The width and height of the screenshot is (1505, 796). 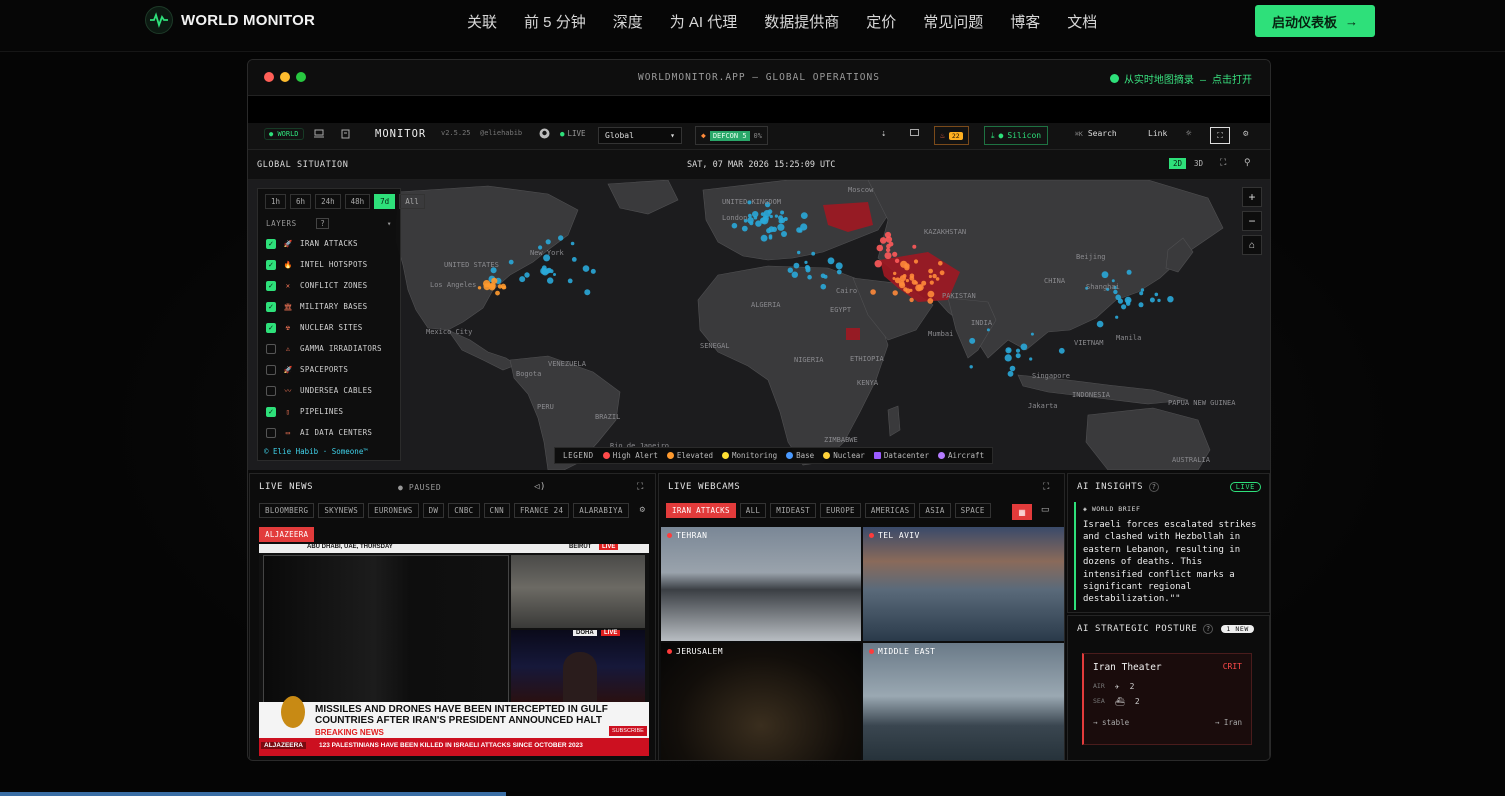 What do you see at coordinates (482, 21) in the screenshot?
I see `nav-link-correlation: 关联` at bounding box center [482, 21].